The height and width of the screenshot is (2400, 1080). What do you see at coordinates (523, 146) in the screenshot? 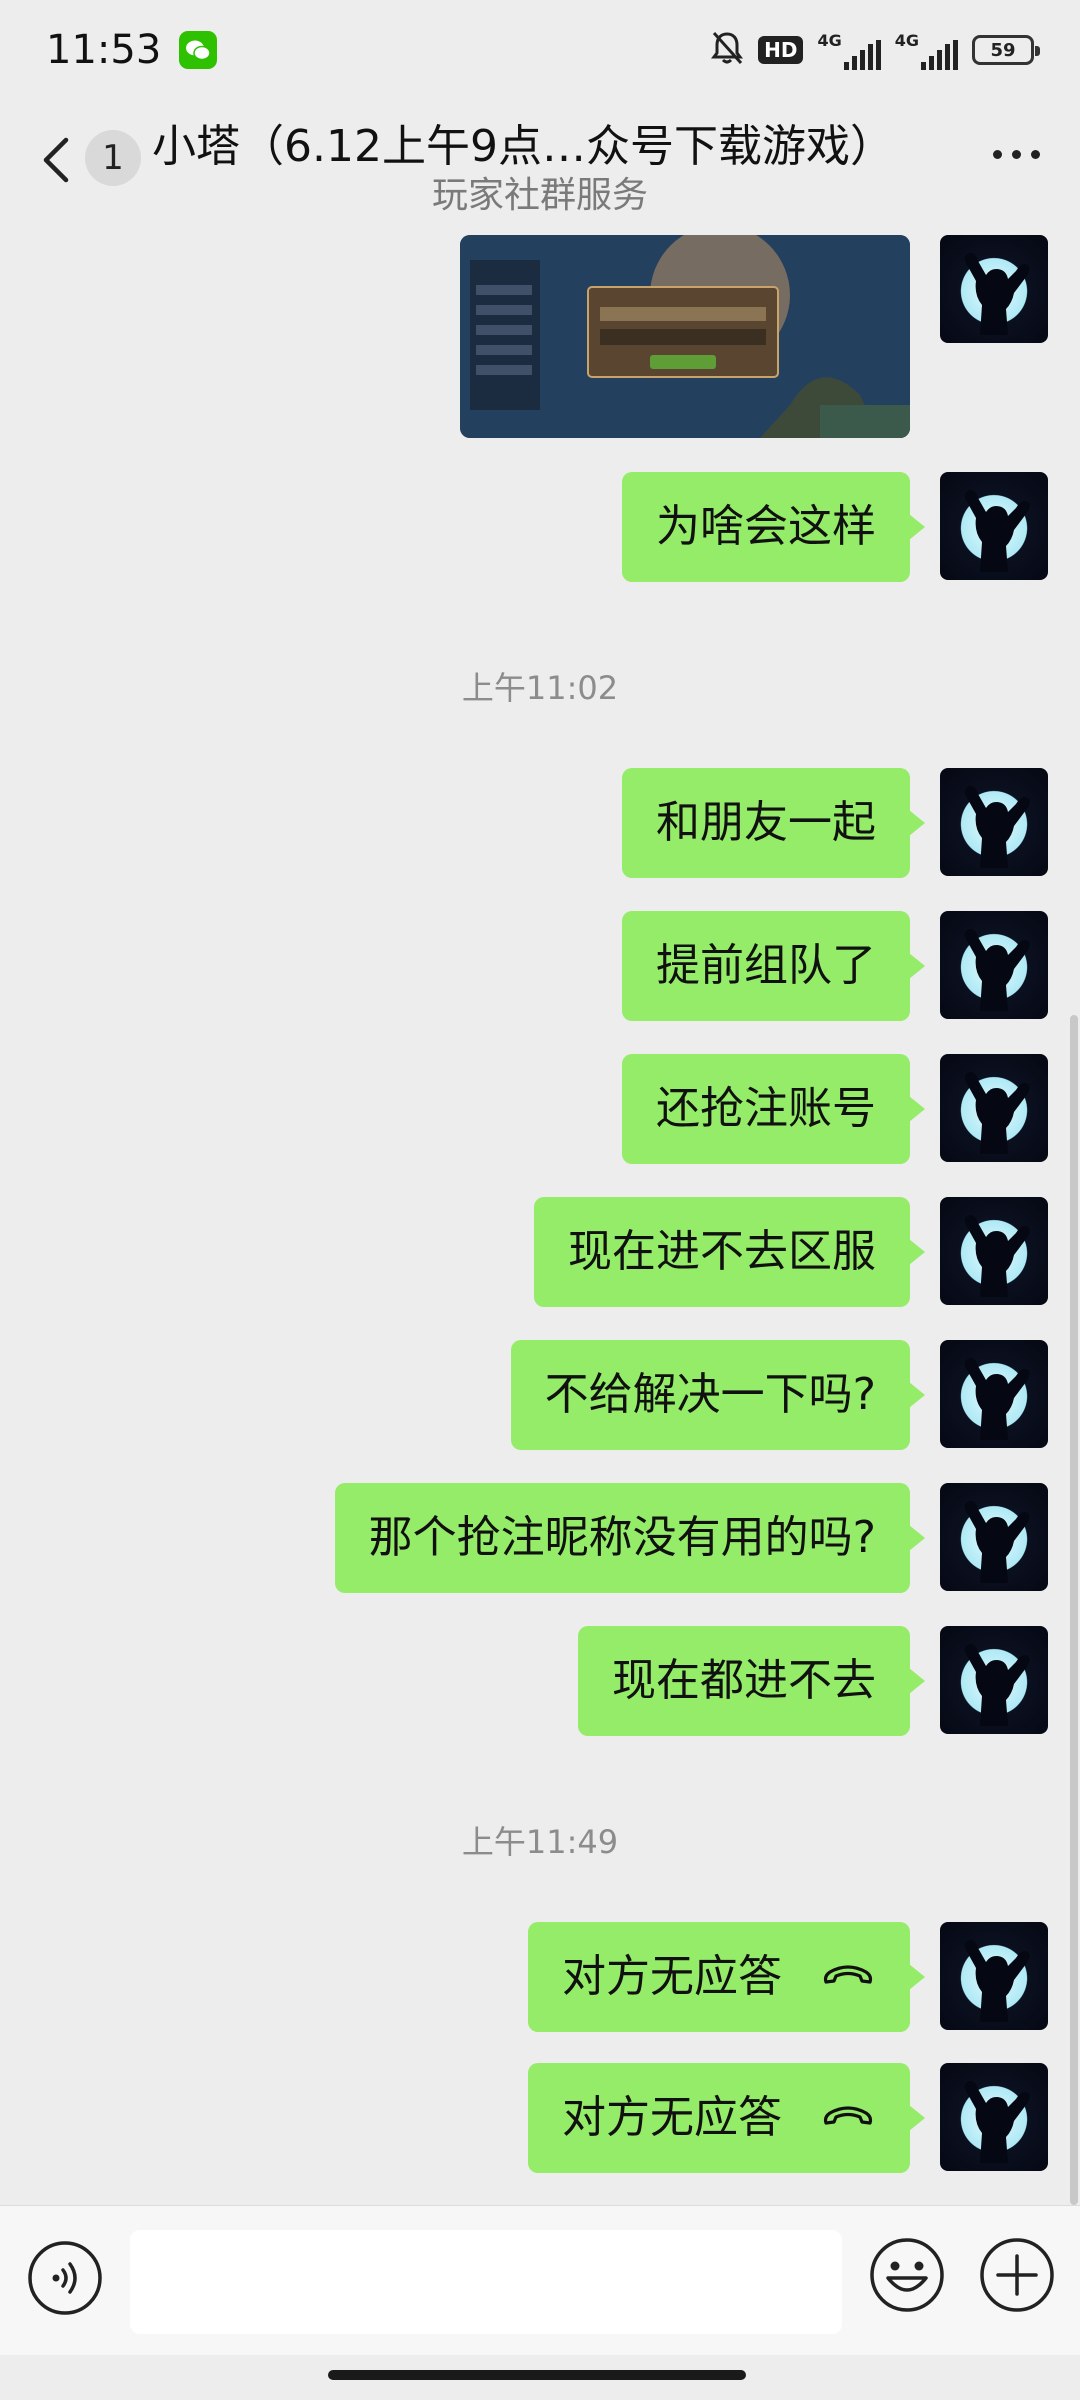
I see `chat-title: 小塔（6.12上午9点…众号下载游戏）` at bounding box center [523, 146].